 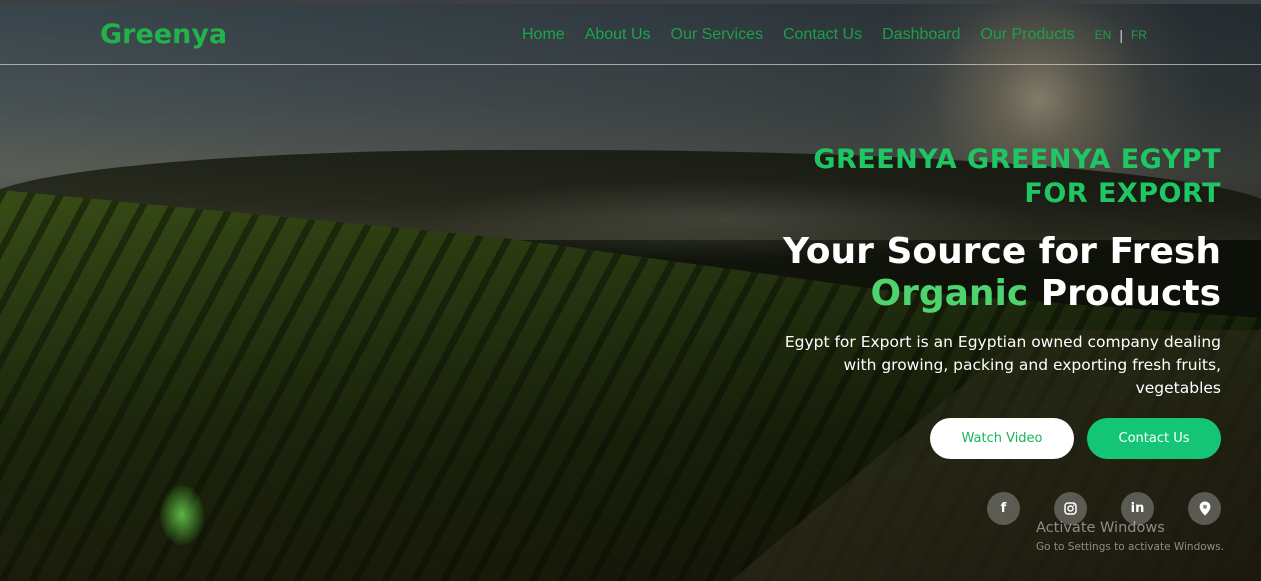 I want to click on location-pin-glyph, so click(x=1204, y=508).